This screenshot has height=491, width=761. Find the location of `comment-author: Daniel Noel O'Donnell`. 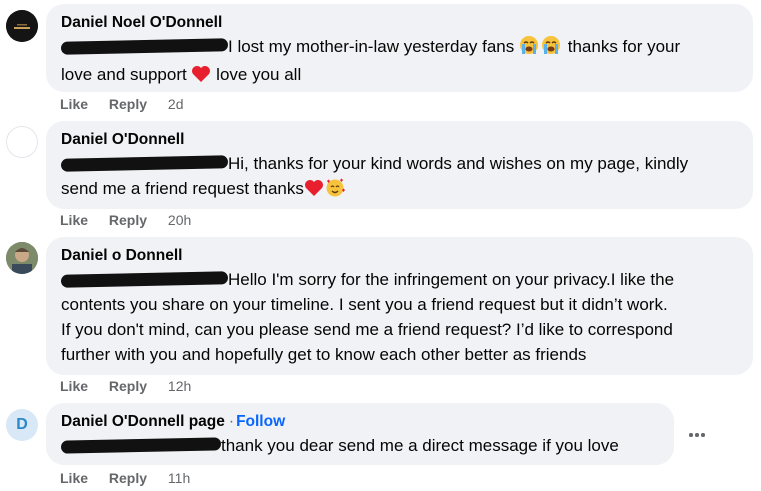

comment-author: Daniel Noel O'Donnell is located at coordinates (400, 23).